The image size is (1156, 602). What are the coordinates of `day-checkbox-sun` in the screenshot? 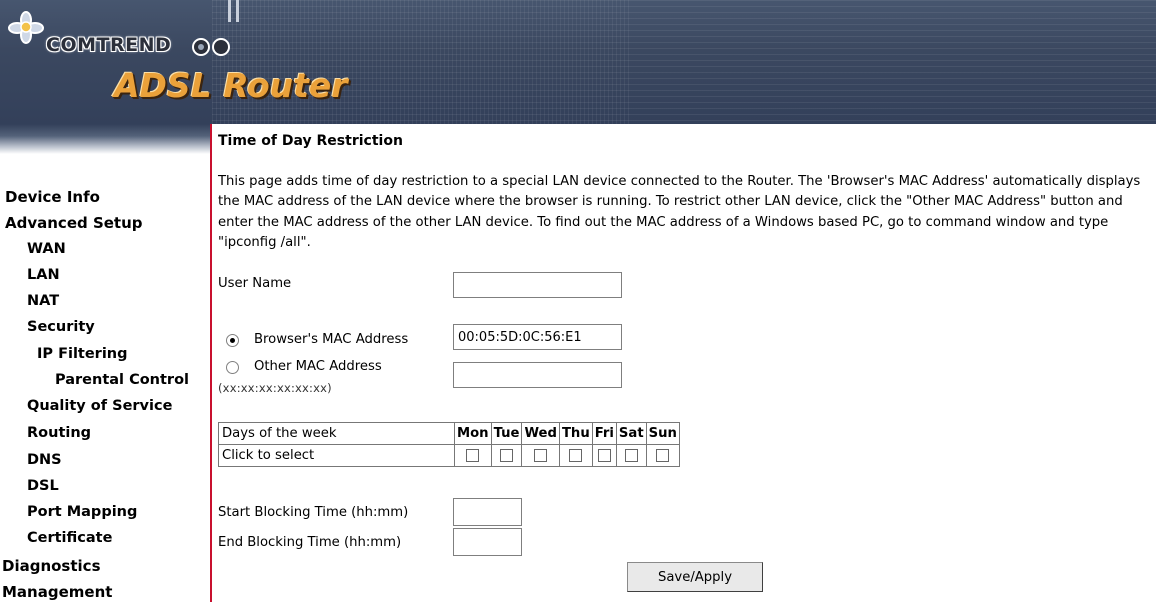 It's located at (663, 455).